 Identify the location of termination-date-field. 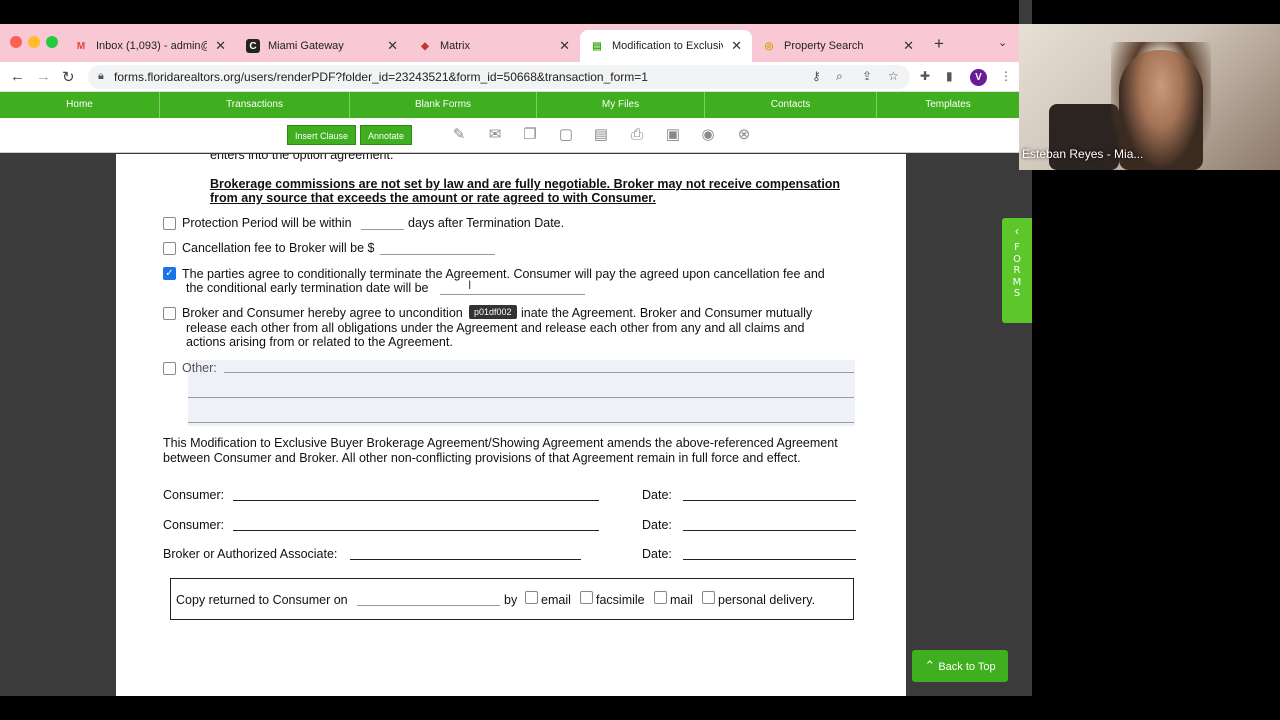
(512, 294).